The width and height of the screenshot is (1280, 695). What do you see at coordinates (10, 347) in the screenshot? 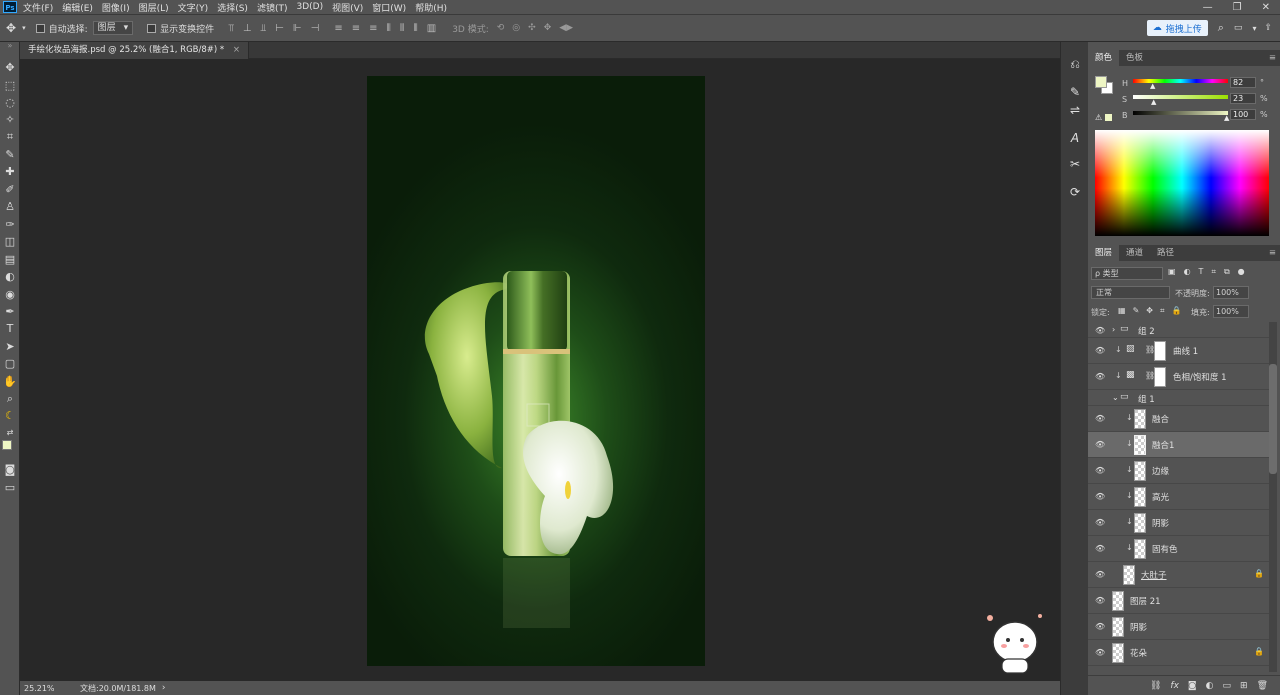
I see `path-select-tool-icon: ➤` at bounding box center [10, 347].